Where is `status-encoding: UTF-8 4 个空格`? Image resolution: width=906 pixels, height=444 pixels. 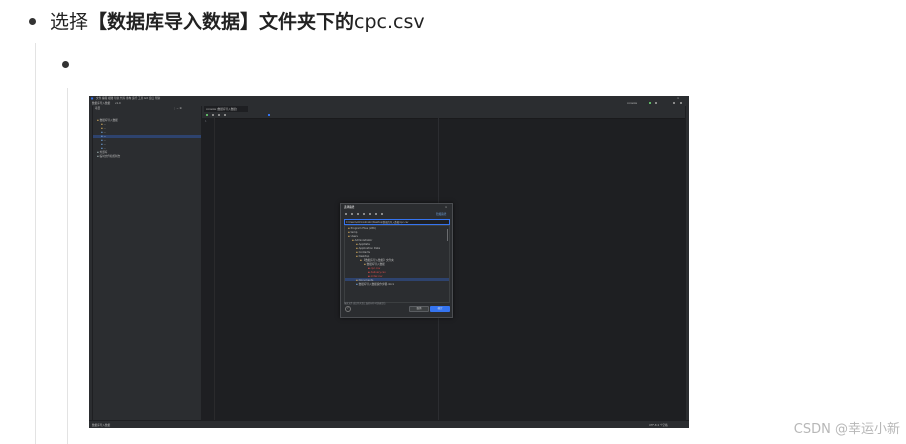
status-encoding: UTF-8 4 个空格 is located at coordinates (658, 425).